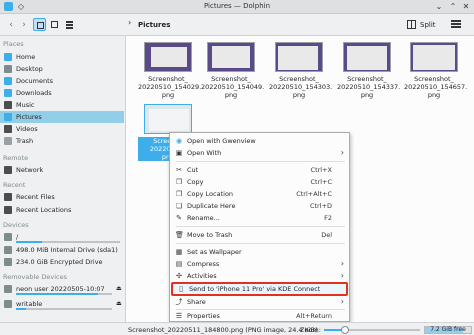  What do you see at coordinates (62, 93) in the screenshot?
I see `sidebar-item-downloads: Downloads` at bounding box center [62, 93].